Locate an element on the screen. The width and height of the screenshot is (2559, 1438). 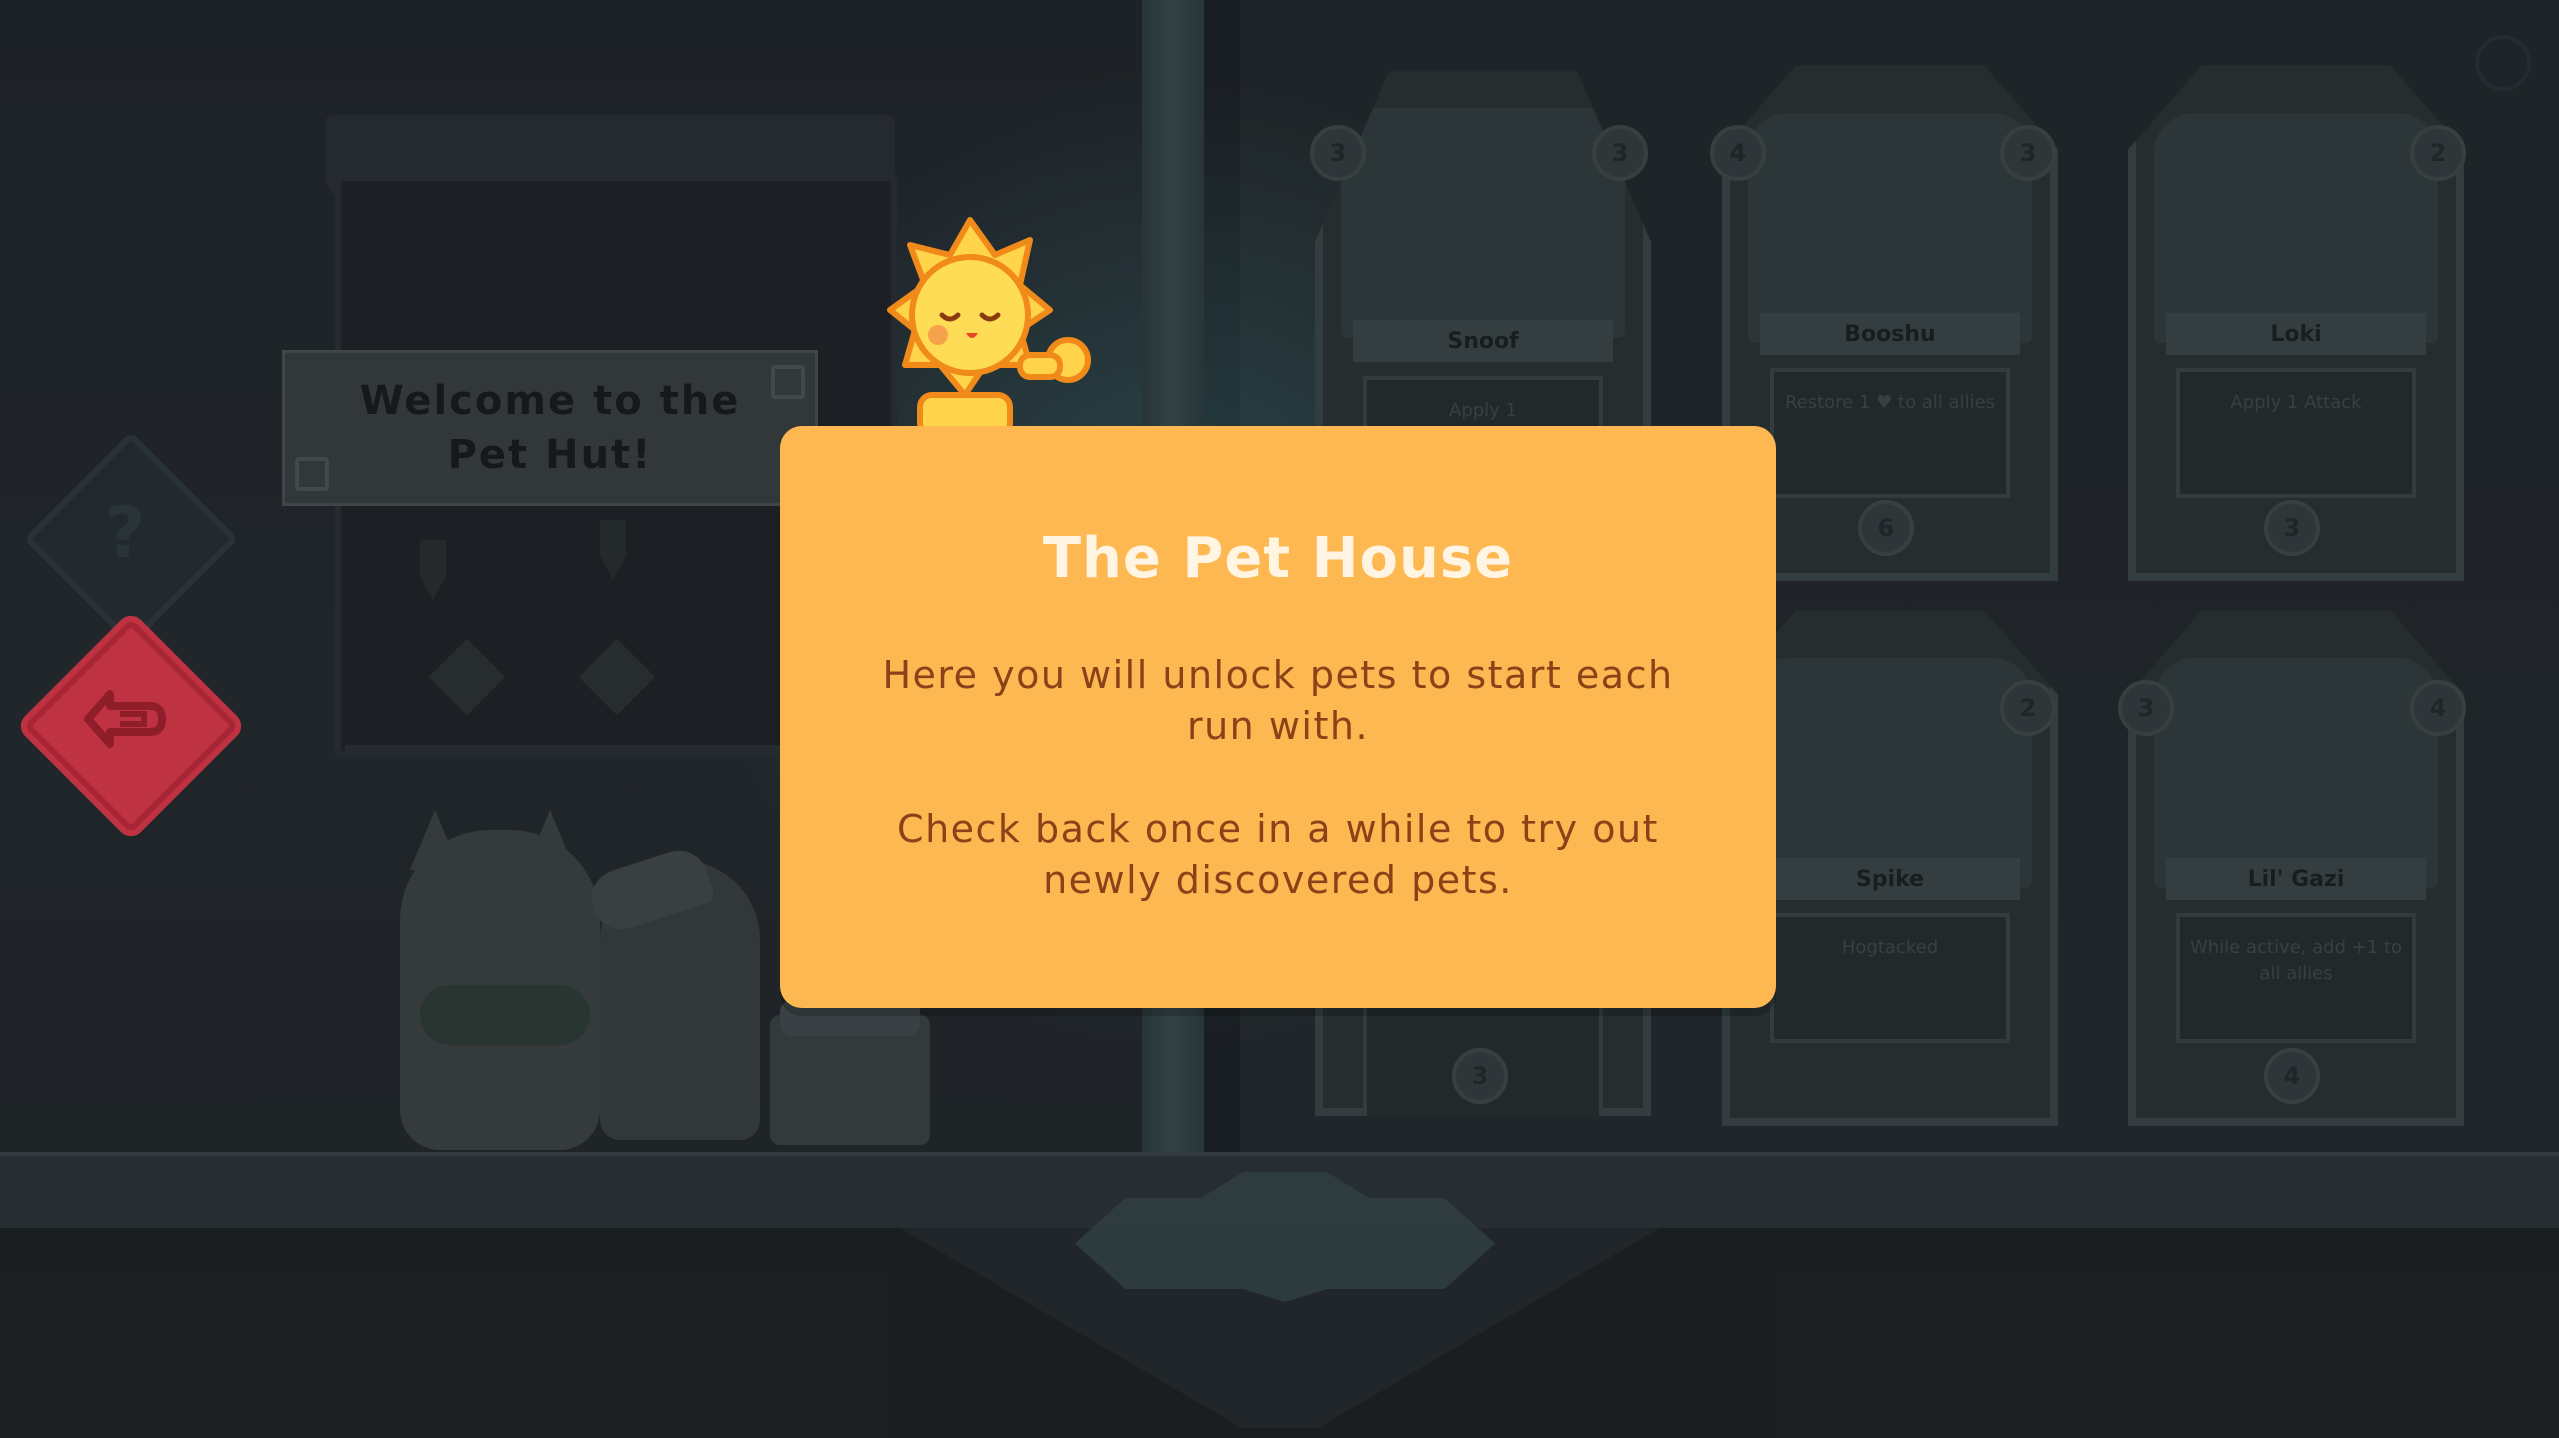
sun-mascot-icon is located at coordinates (989, 326).